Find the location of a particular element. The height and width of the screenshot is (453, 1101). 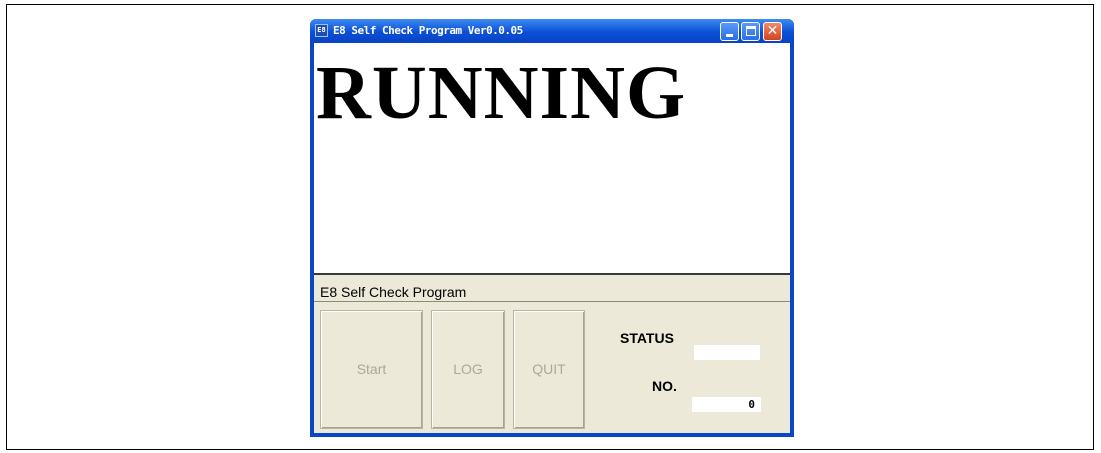

close-icon: ✕ is located at coordinates (772, 31).